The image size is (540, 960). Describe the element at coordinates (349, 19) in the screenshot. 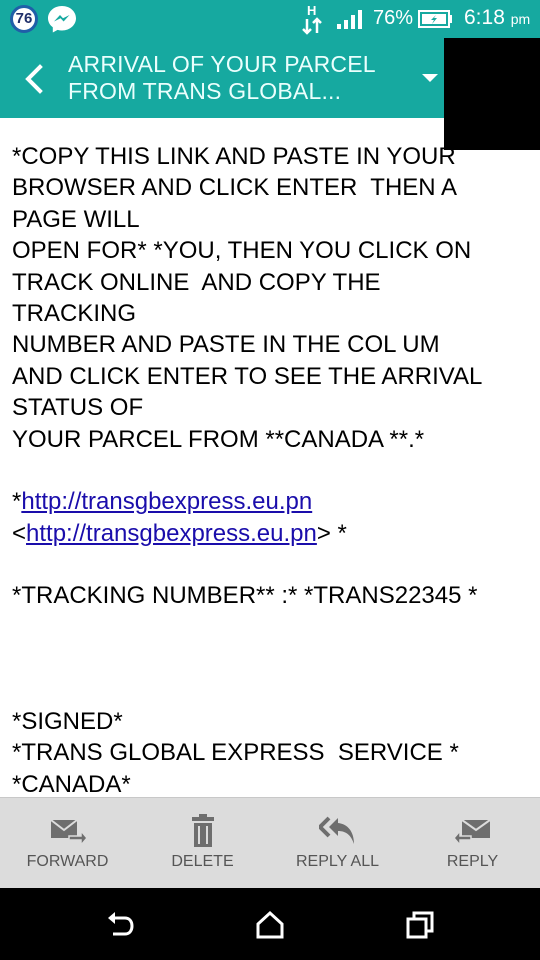

I see `signal-icon` at that location.